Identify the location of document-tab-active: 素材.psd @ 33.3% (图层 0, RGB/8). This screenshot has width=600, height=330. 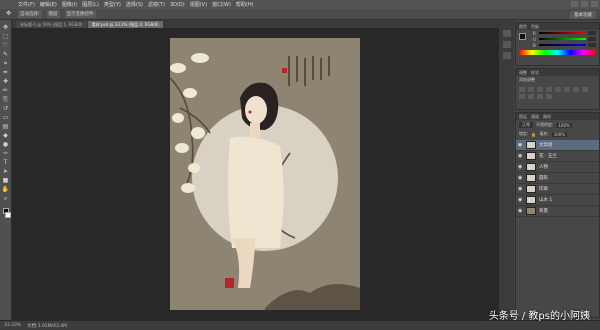
(125, 24).